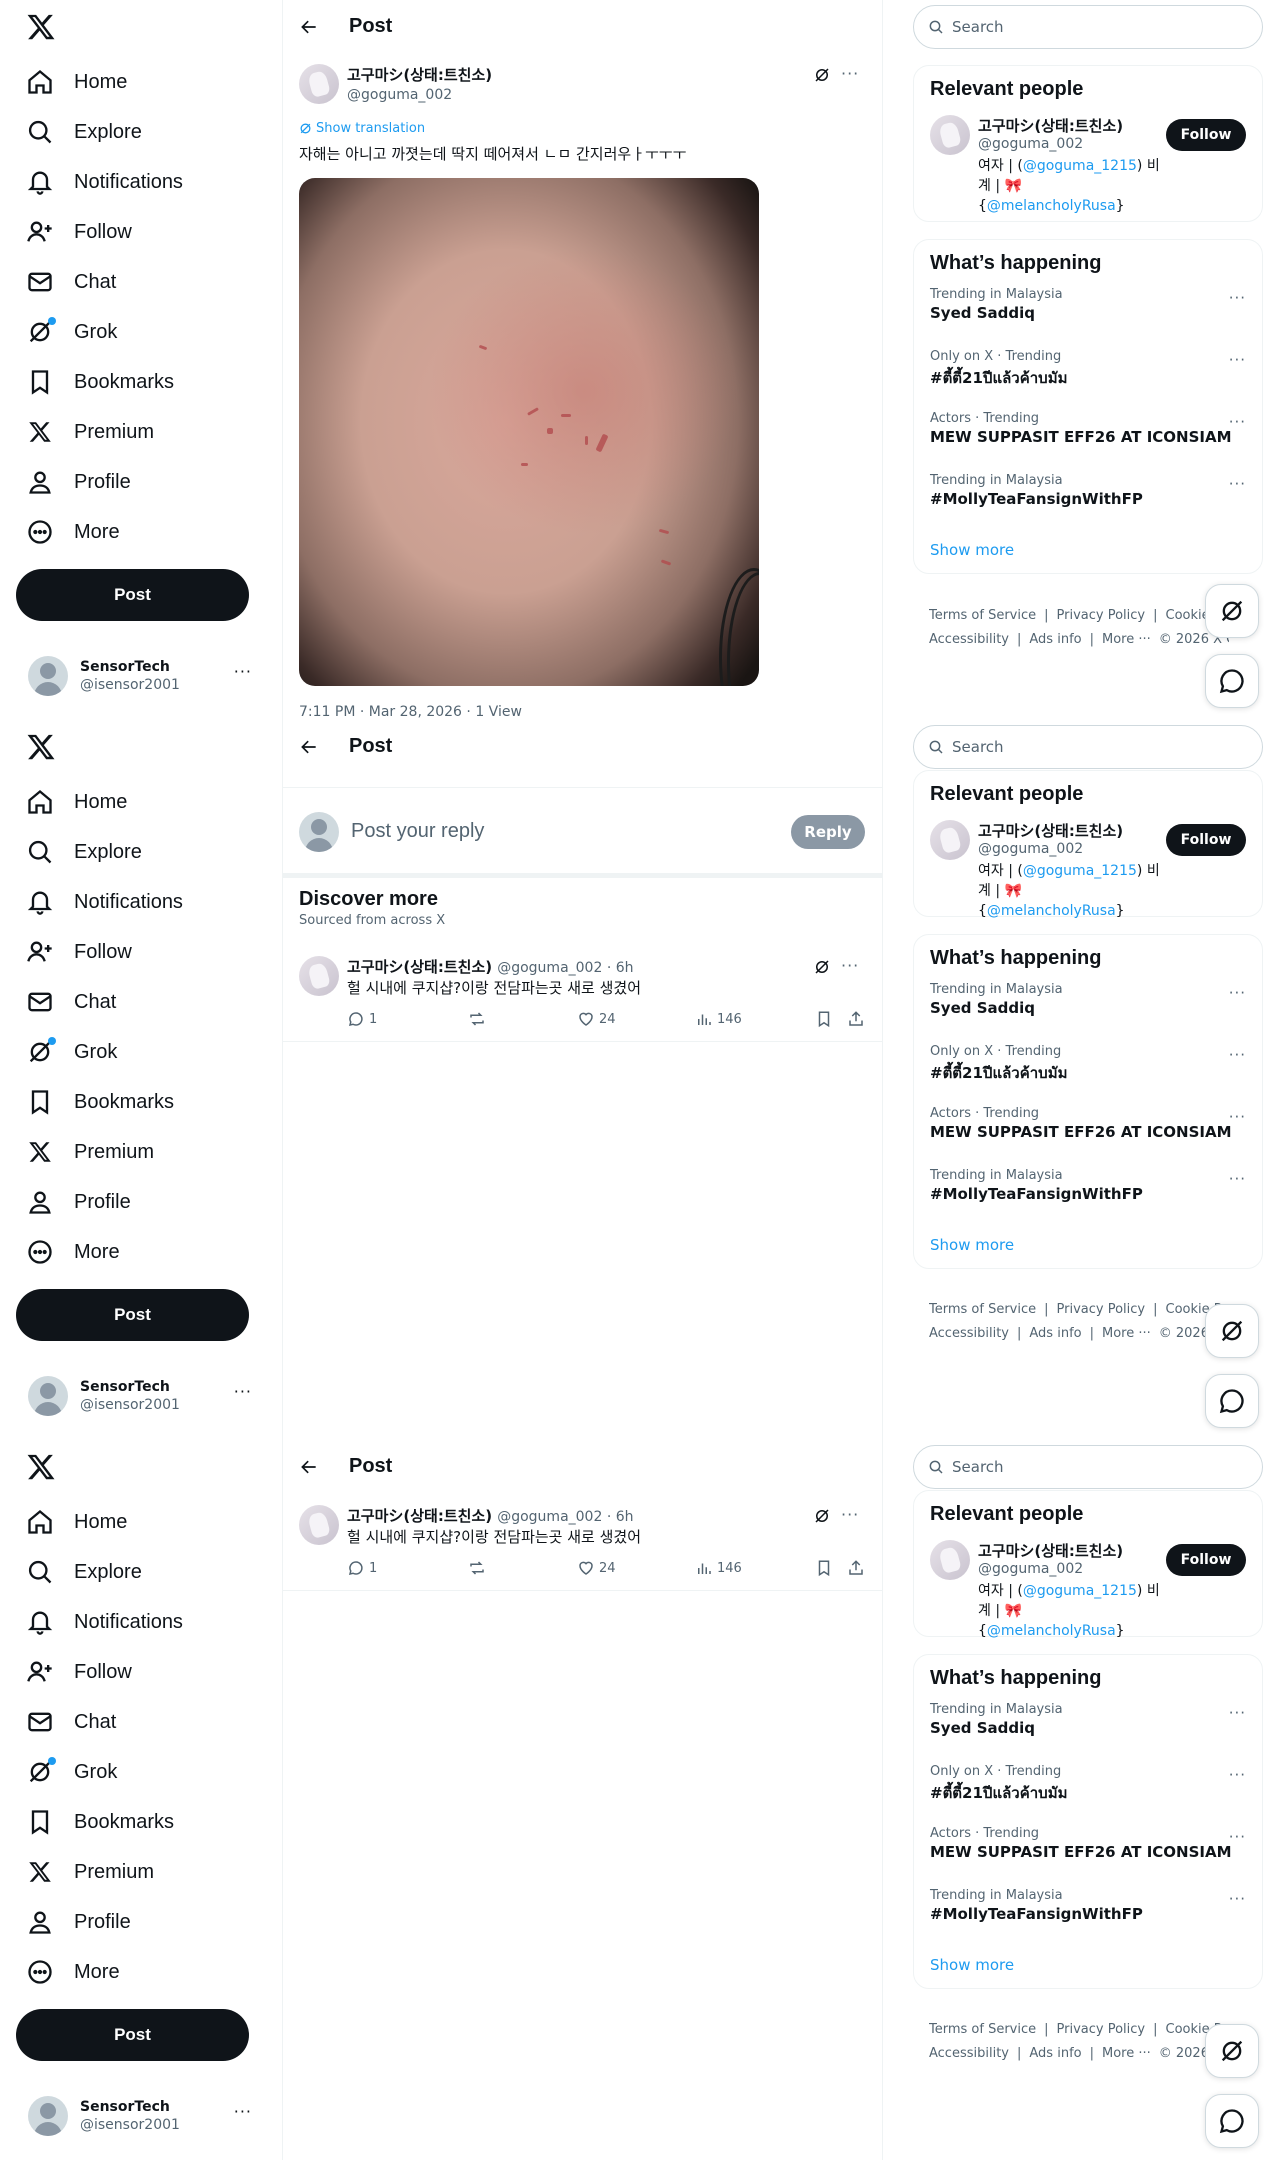  I want to click on tweet-image, so click(529, 432).